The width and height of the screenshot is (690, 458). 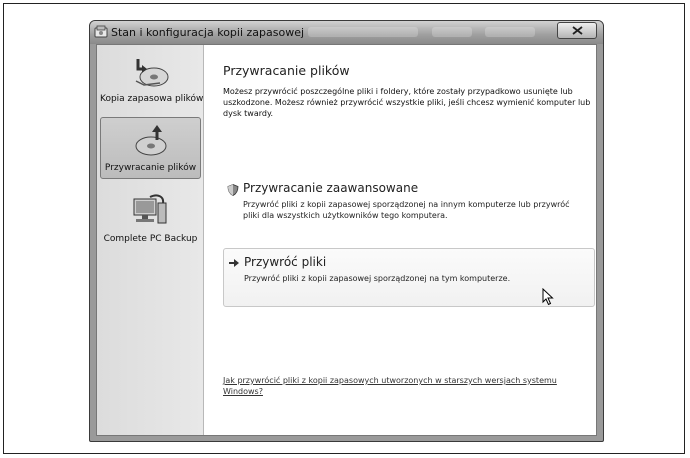 What do you see at coordinates (152, 73) in the screenshot?
I see `backup-disk-icon` at bounding box center [152, 73].